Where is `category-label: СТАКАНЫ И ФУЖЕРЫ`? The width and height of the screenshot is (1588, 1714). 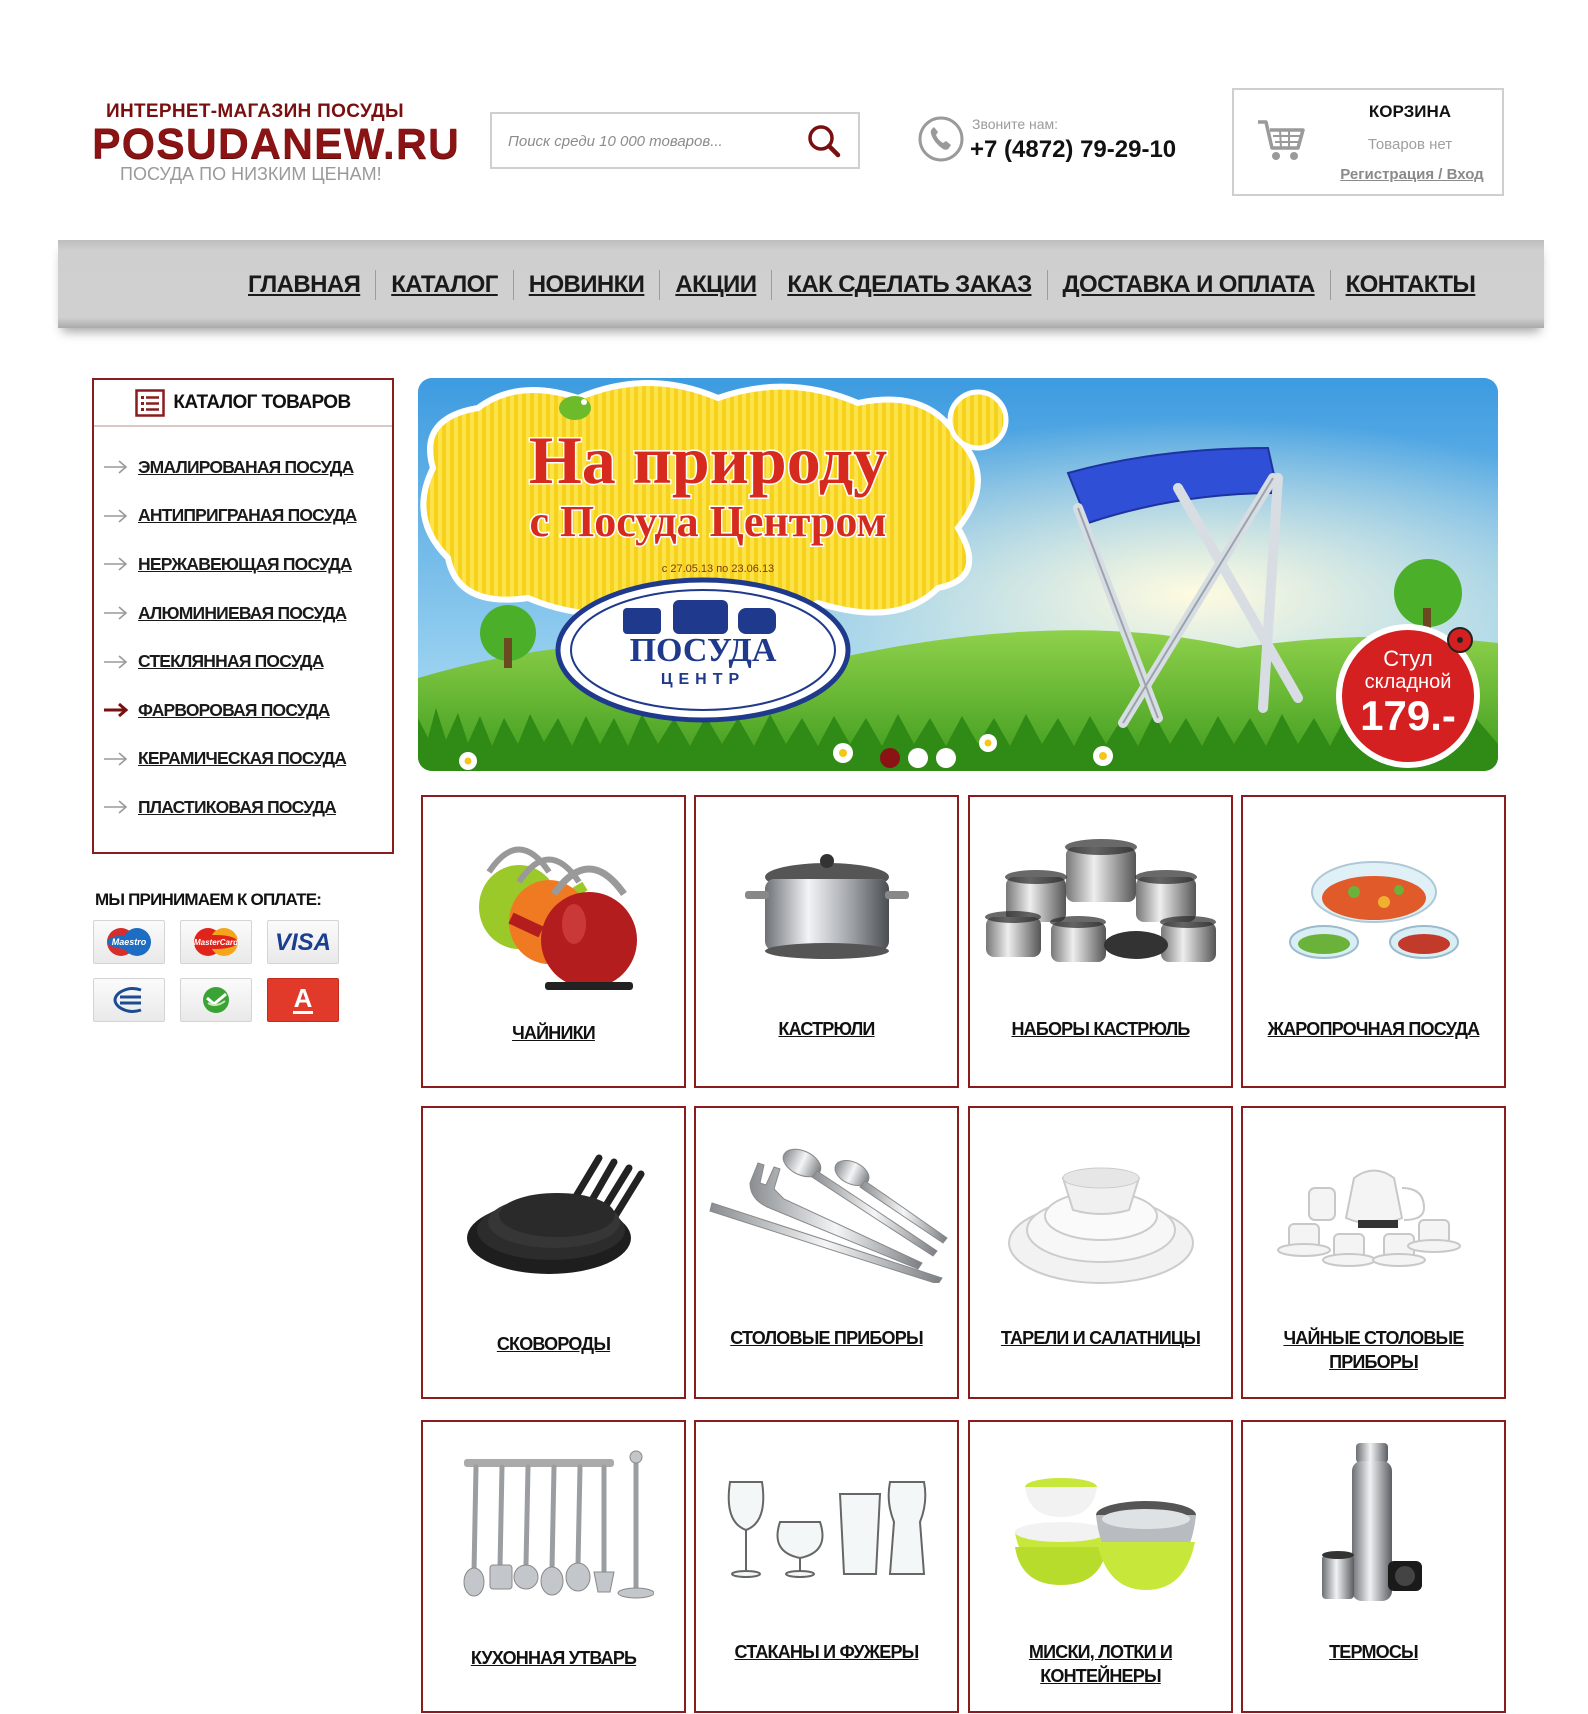 category-label: СТАКАНЫ И ФУЖЕРЫ is located at coordinates (826, 1652).